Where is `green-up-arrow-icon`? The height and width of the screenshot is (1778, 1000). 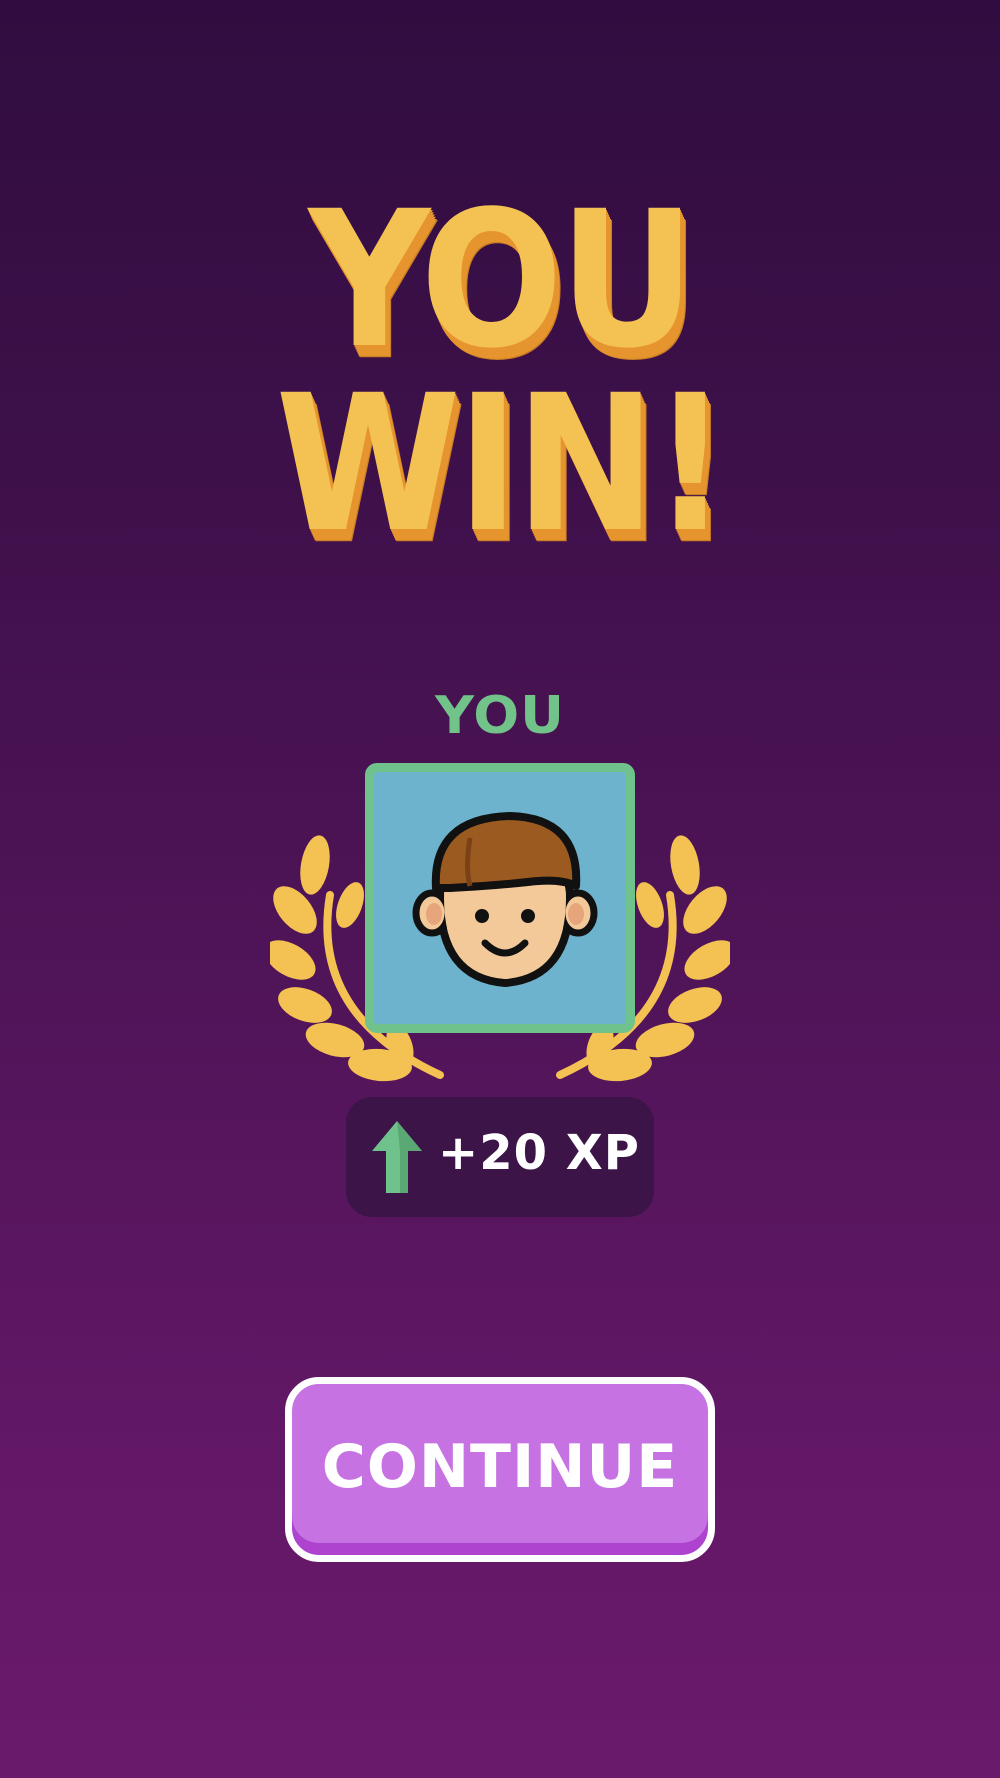 green-up-arrow-icon is located at coordinates (397, 1157).